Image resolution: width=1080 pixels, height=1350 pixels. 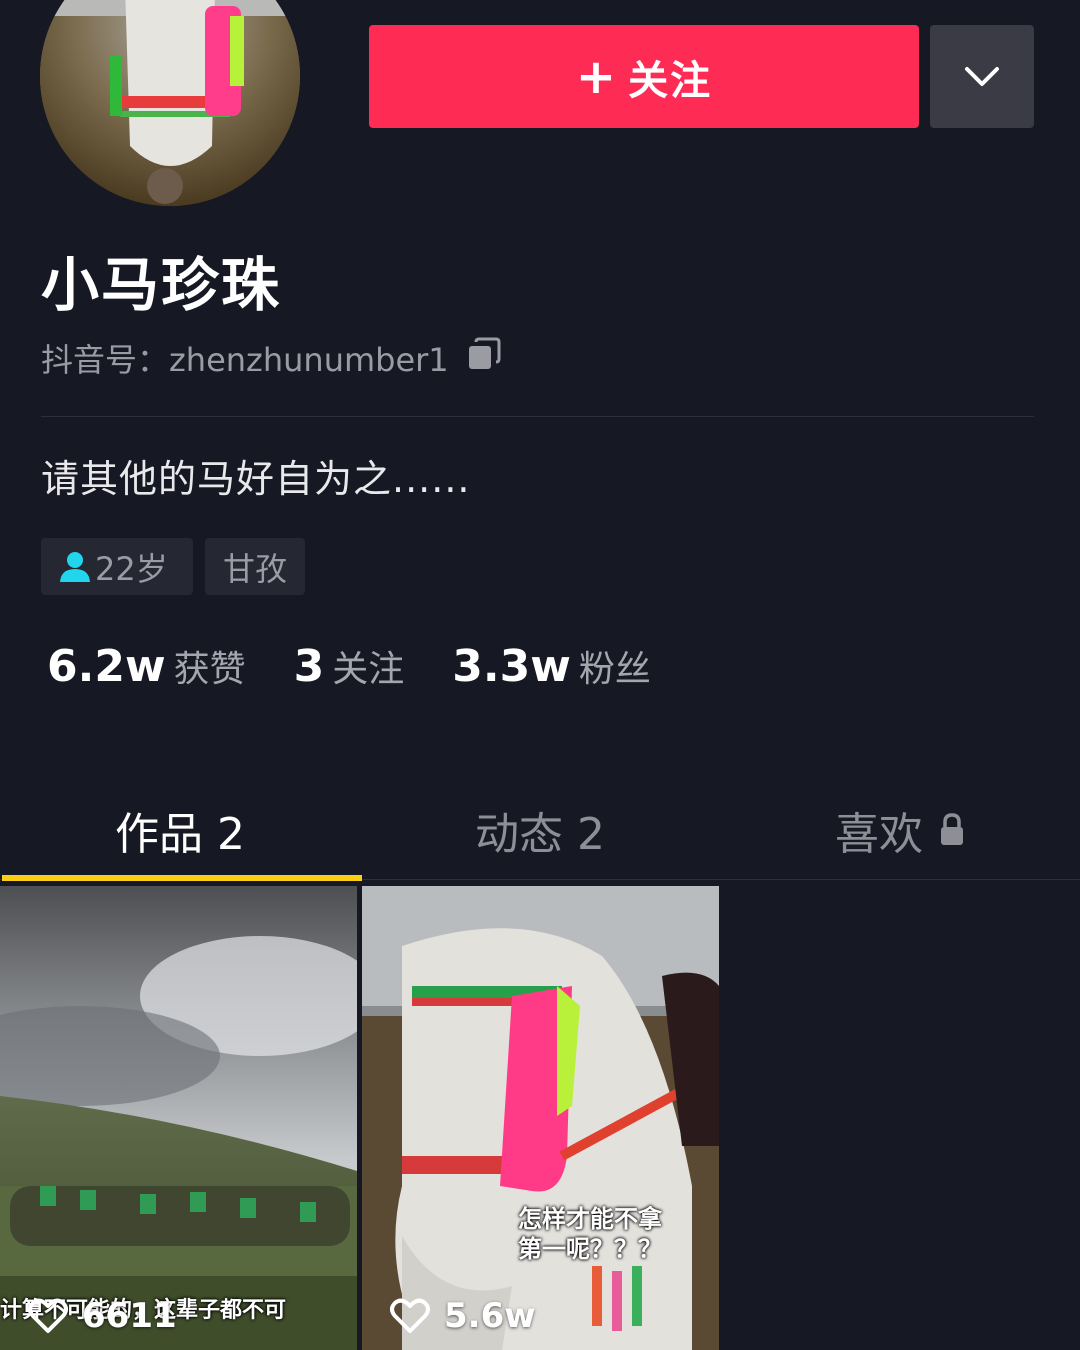 What do you see at coordinates (537, 416) in the screenshot?
I see `divider` at bounding box center [537, 416].